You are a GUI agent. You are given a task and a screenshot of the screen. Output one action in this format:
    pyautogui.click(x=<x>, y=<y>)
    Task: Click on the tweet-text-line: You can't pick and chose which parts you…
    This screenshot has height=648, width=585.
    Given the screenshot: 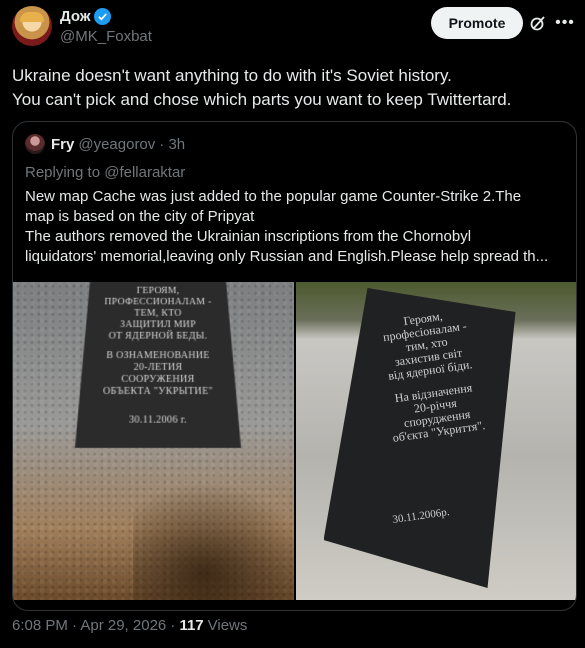 What is the action you would take?
    pyautogui.click(x=262, y=99)
    